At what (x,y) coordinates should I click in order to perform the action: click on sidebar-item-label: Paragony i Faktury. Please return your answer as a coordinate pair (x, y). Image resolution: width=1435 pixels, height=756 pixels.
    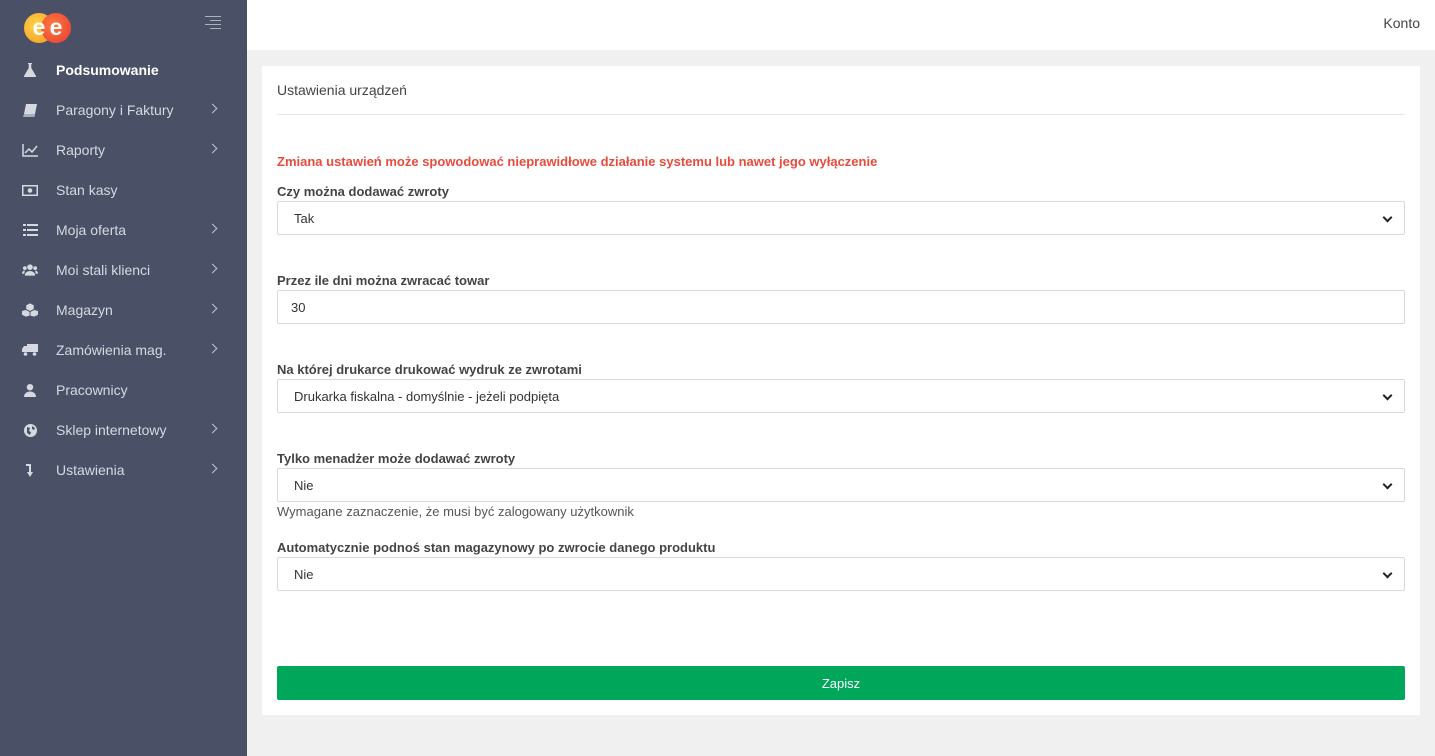
    Looking at the image, I should click on (115, 110).